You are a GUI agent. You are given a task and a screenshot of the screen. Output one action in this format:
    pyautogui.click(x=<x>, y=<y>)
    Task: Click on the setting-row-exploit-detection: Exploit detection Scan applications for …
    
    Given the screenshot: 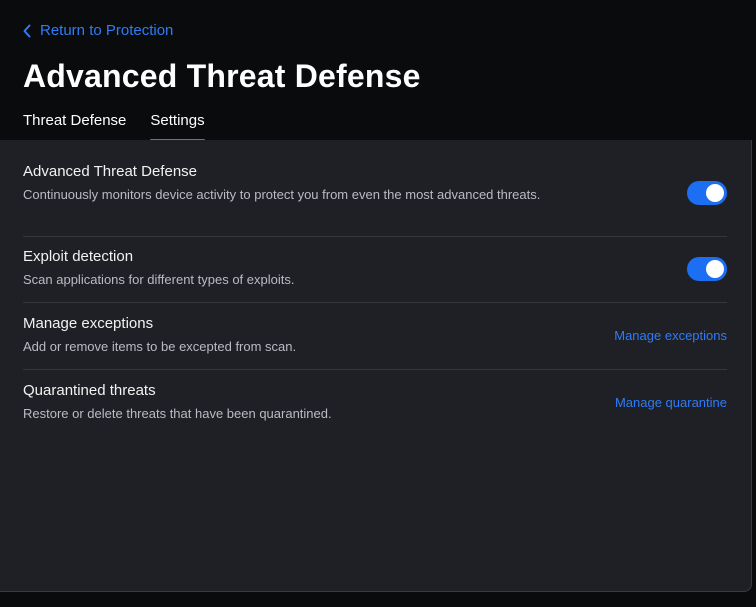 What is the action you would take?
    pyautogui.click(x=375, y=268)
    